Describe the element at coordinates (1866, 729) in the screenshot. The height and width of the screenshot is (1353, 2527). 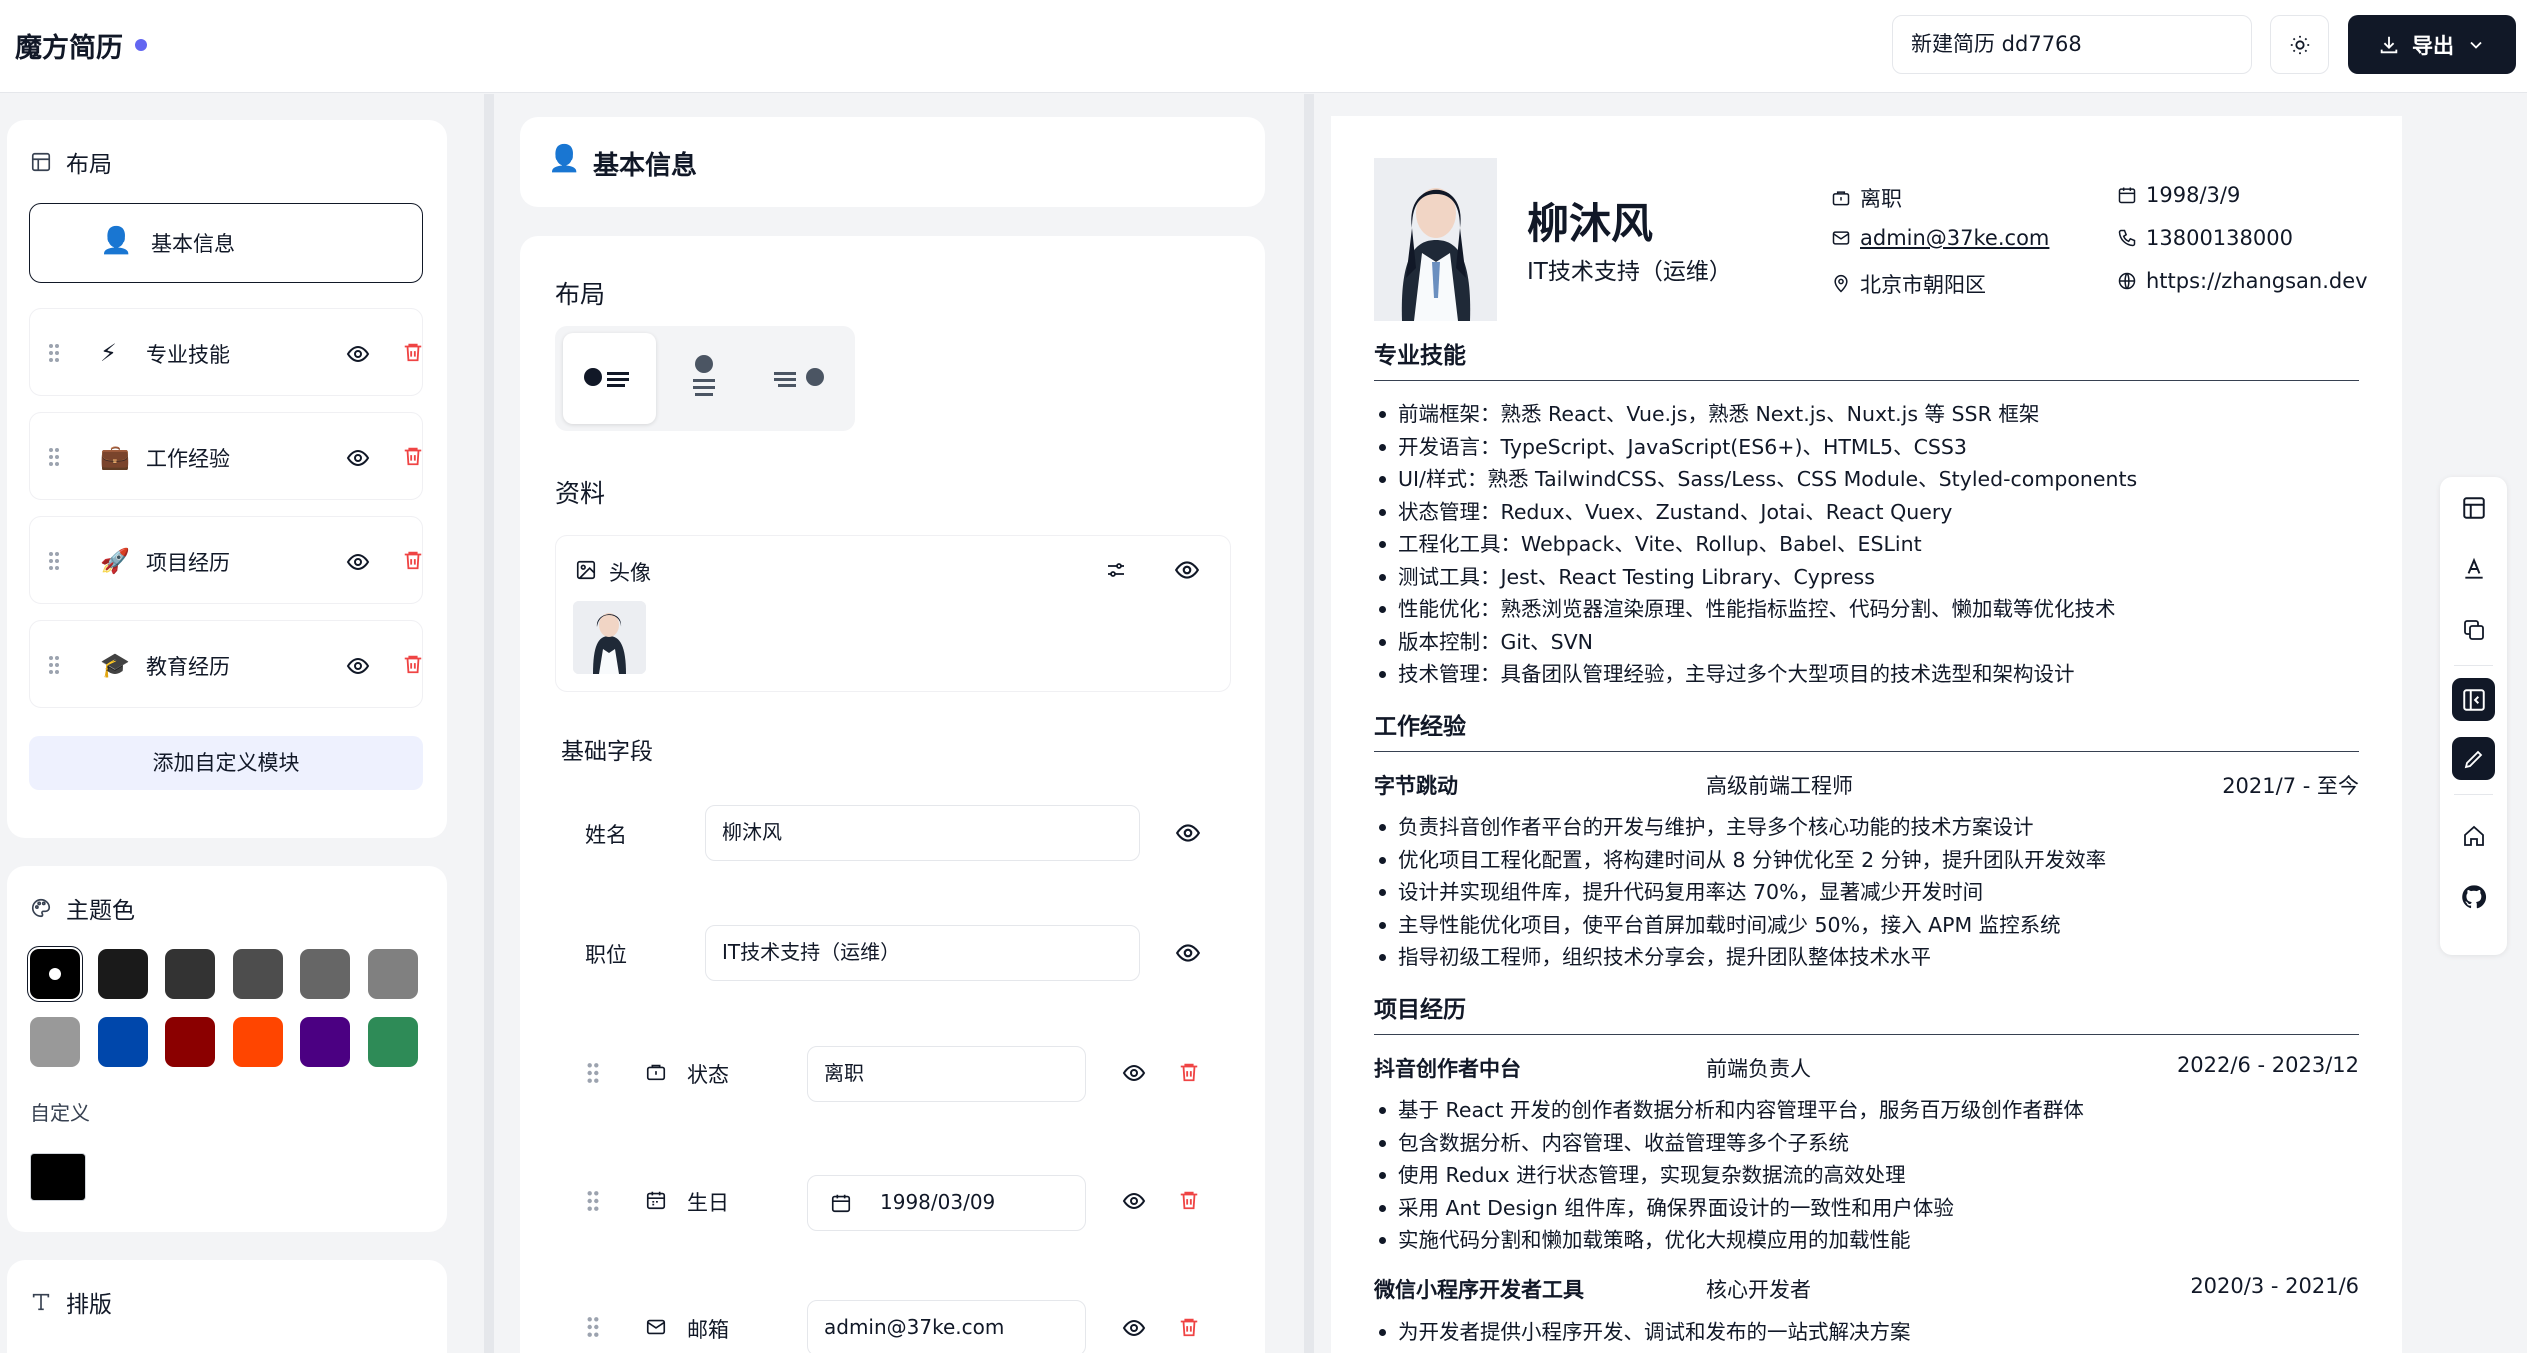
I see `work-section-title: 工作经验` at that location.